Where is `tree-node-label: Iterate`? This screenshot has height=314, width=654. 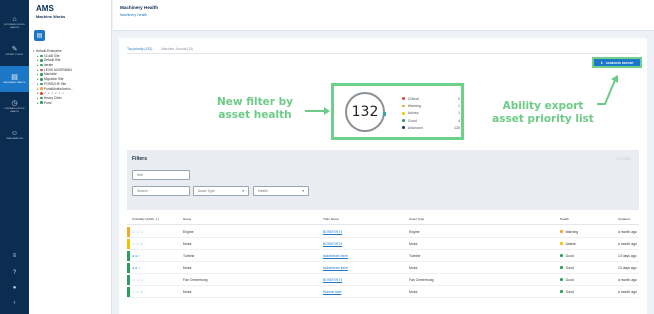
tree-node-label: Iterate is located at coordinates (49, 65).